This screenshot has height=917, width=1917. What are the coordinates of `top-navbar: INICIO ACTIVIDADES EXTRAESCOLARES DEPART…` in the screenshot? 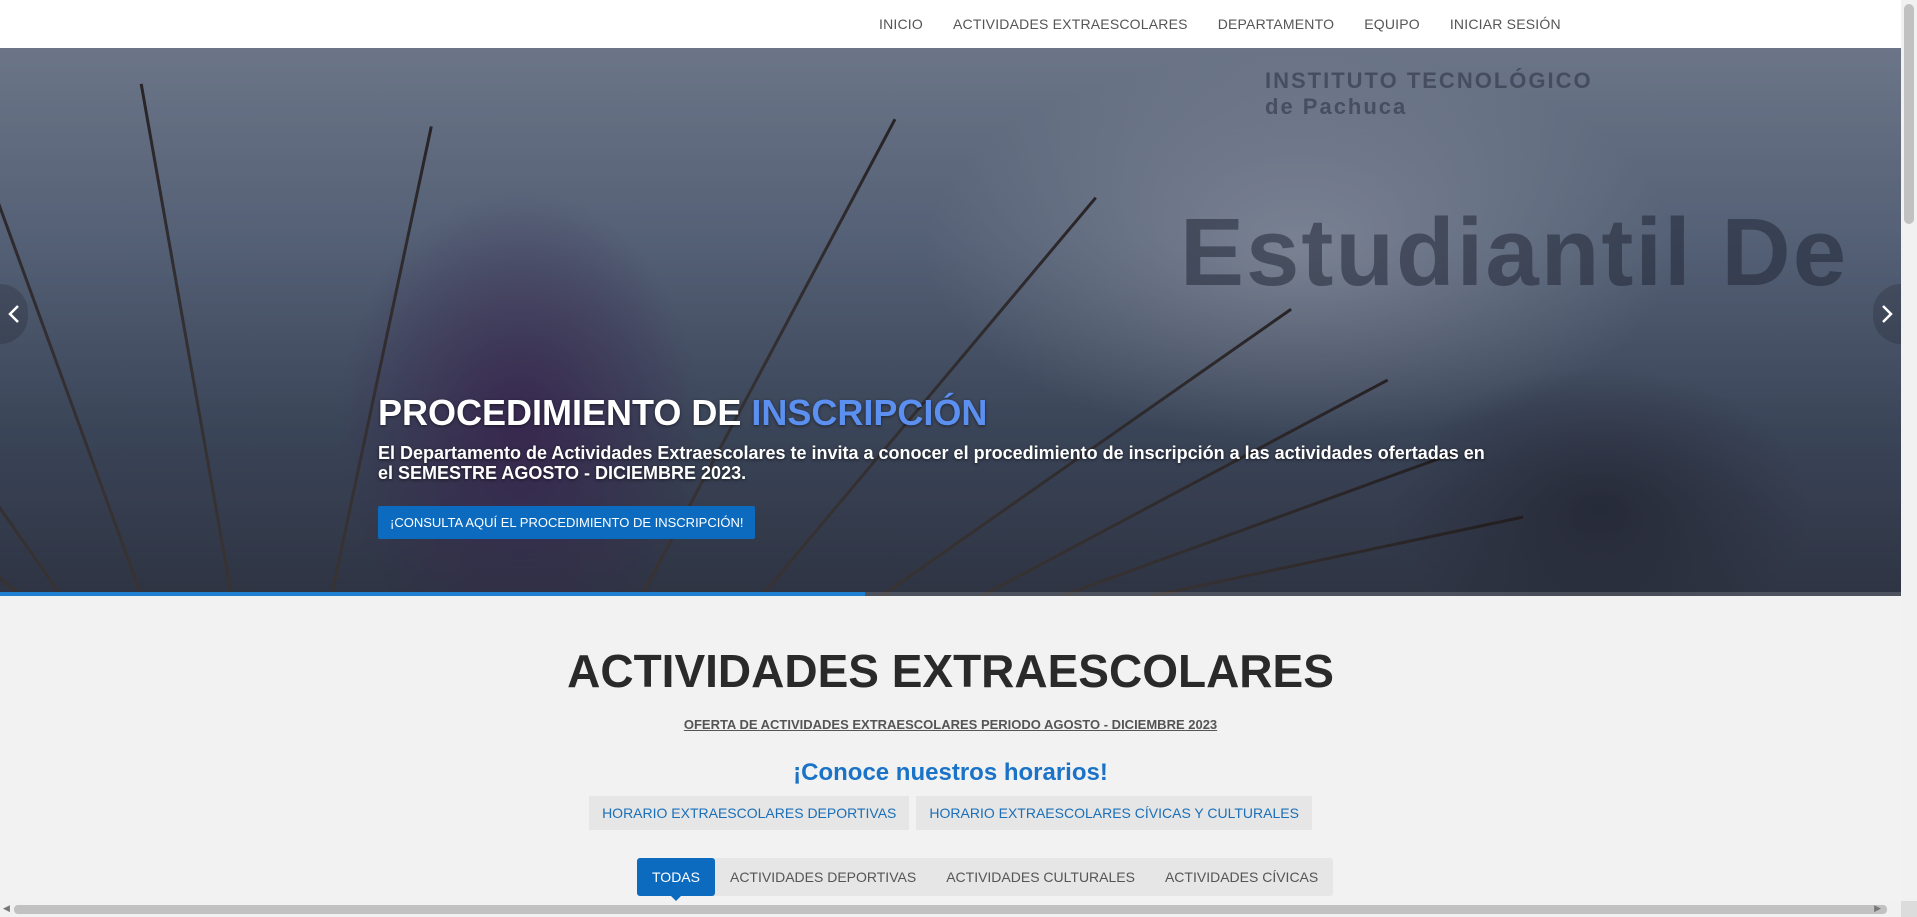 It's located at (950, 24).